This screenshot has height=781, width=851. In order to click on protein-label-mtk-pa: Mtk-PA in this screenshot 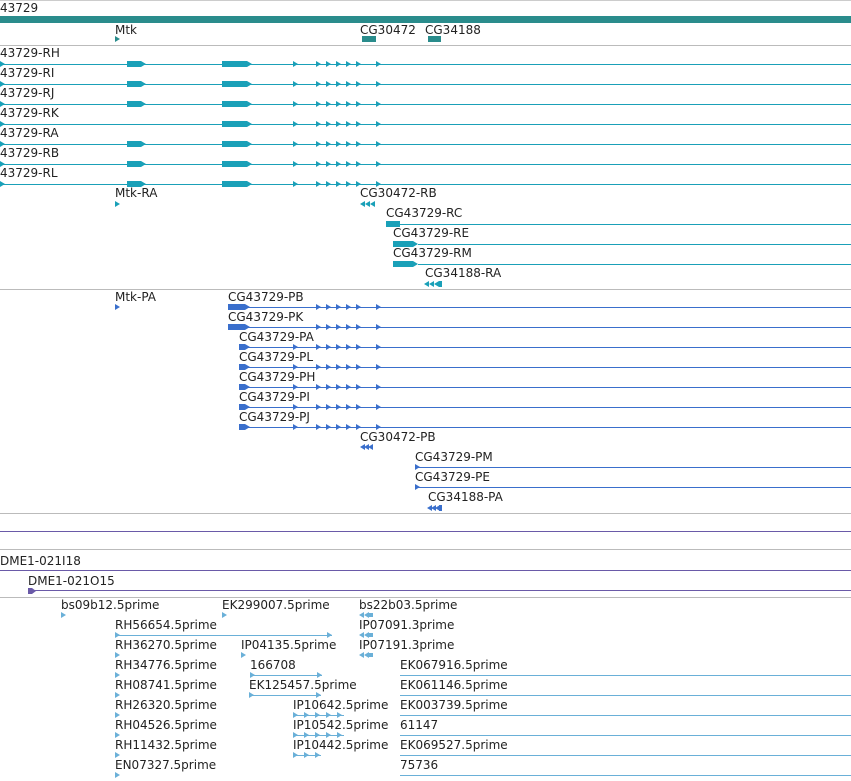, I will do `click(135, 297)`.